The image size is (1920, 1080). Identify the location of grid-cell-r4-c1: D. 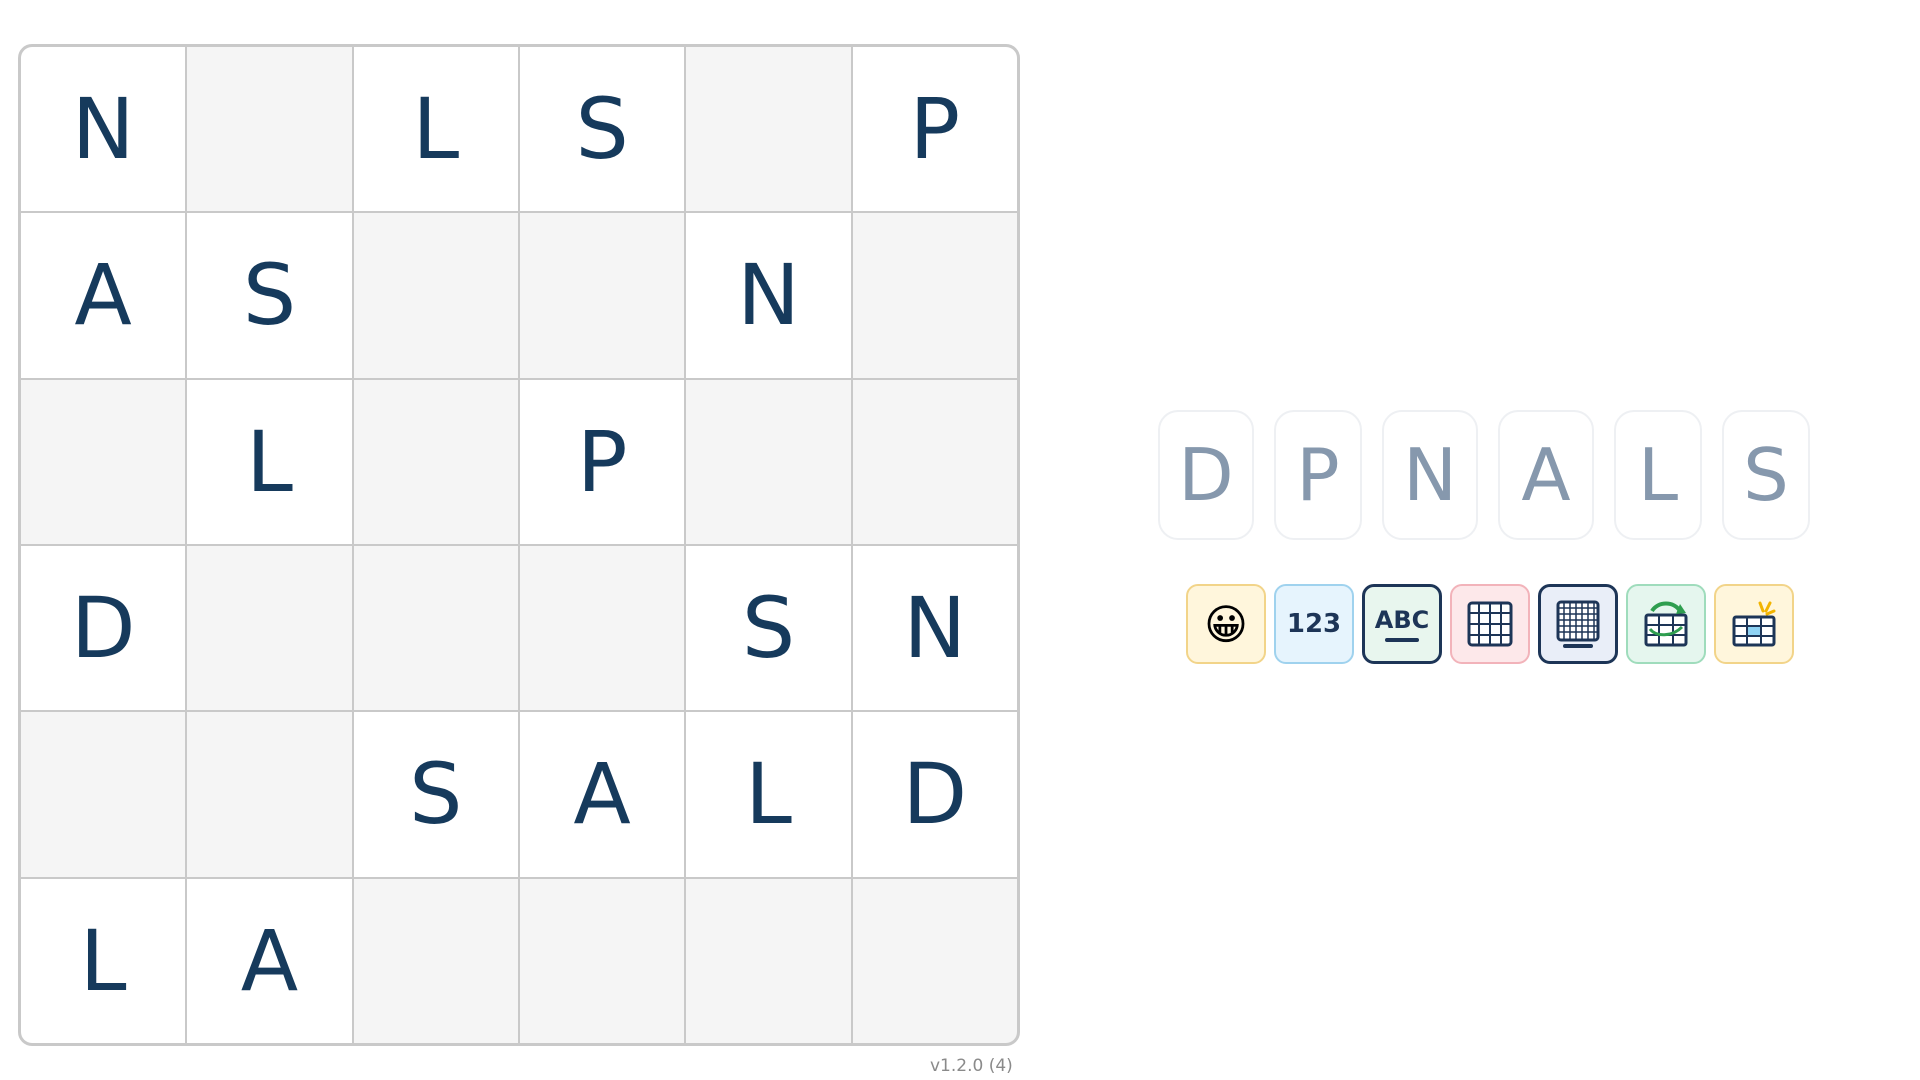
(103, 628).